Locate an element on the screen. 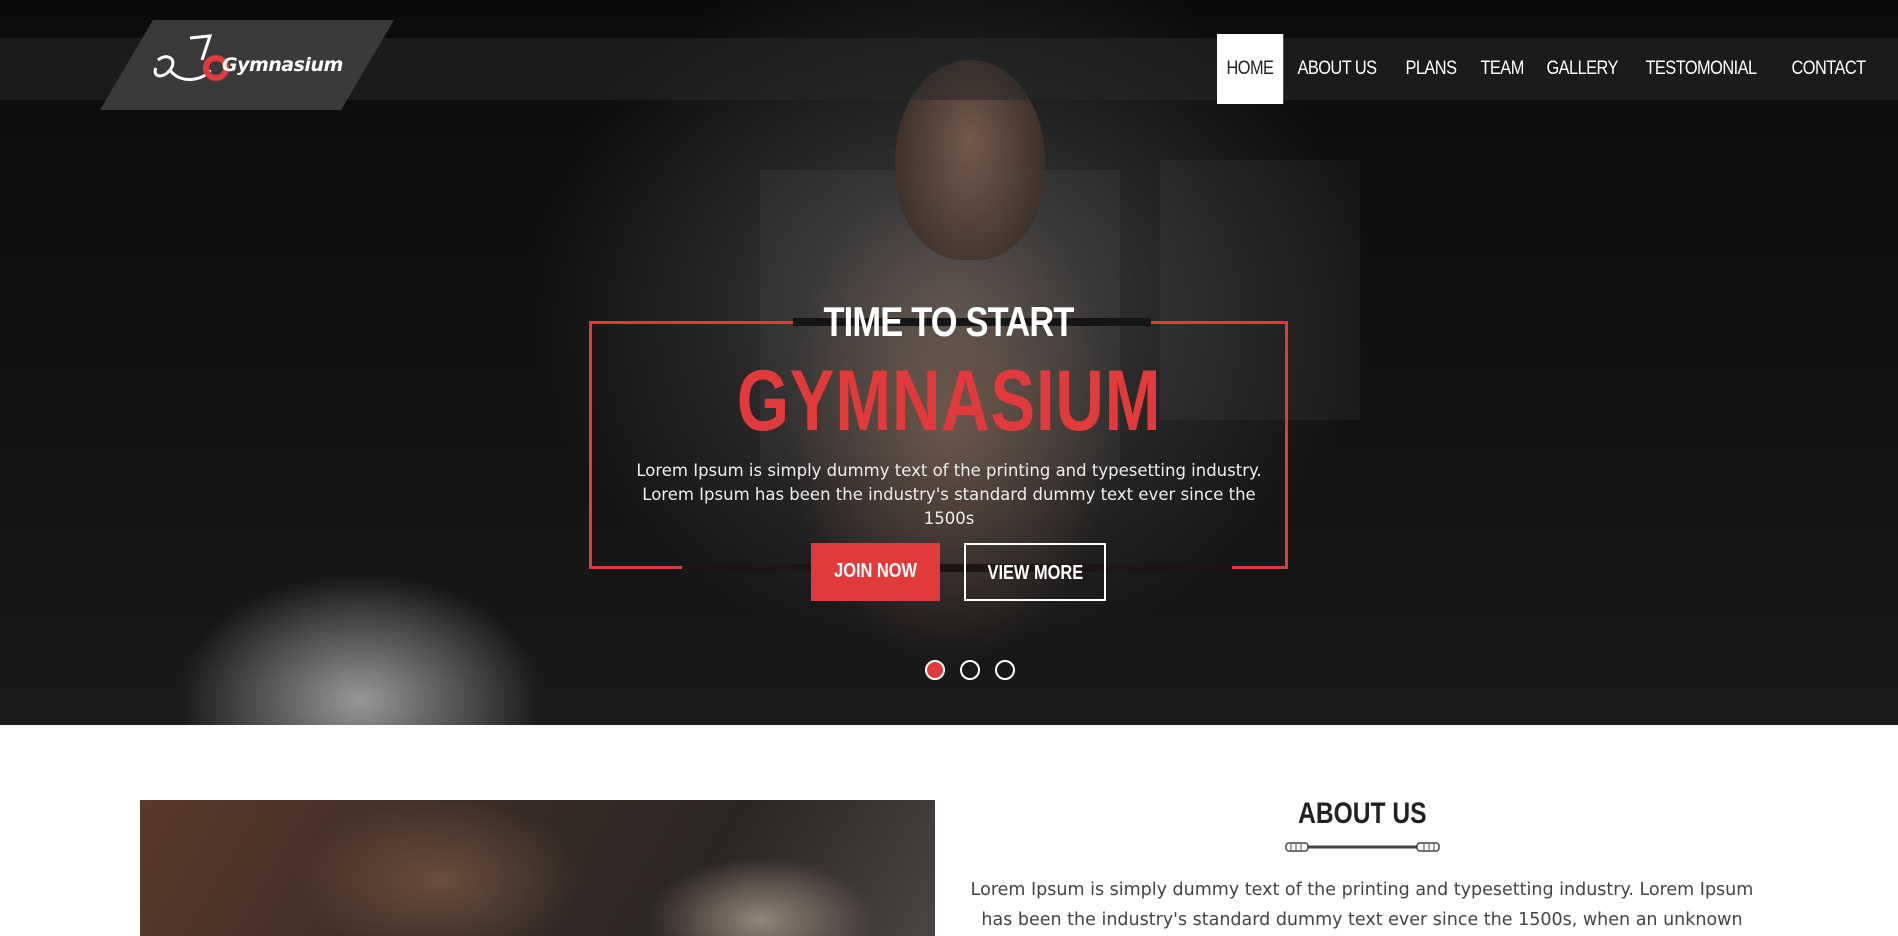 The height and width of the screenshot is (936, 1898). about-title: ABOUT US is located at coordinates (1362, 813).